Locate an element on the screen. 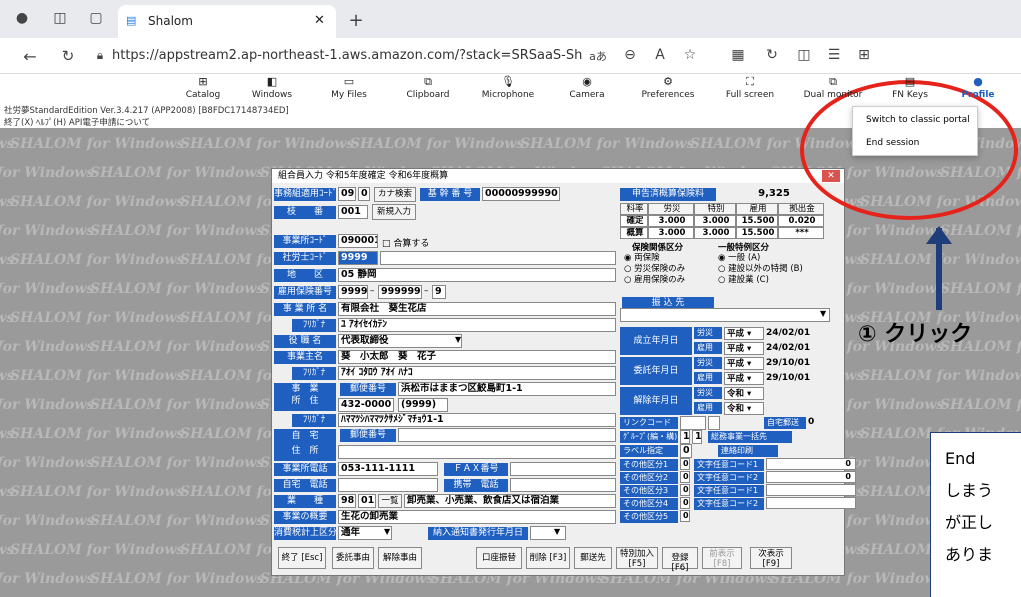 This screenshot has width=1021, height=597. zoom-icon: ⊖ is located at coordinates (630, 55).